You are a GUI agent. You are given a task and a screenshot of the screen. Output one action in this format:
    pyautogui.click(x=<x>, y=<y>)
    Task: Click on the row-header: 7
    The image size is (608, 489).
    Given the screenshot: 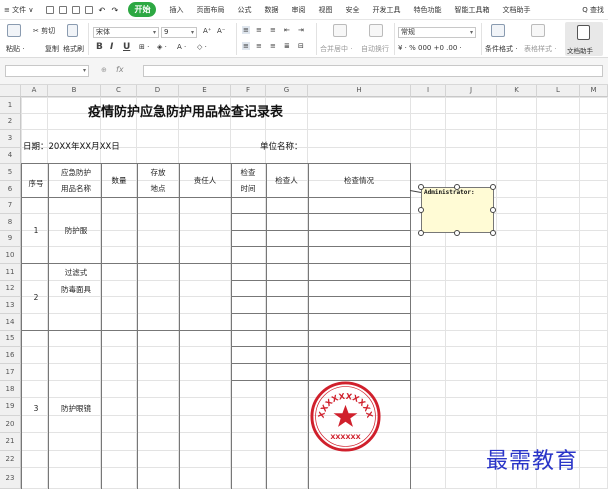 What is the action you would take?
    pyautogui.click(x=10, y=206)
    